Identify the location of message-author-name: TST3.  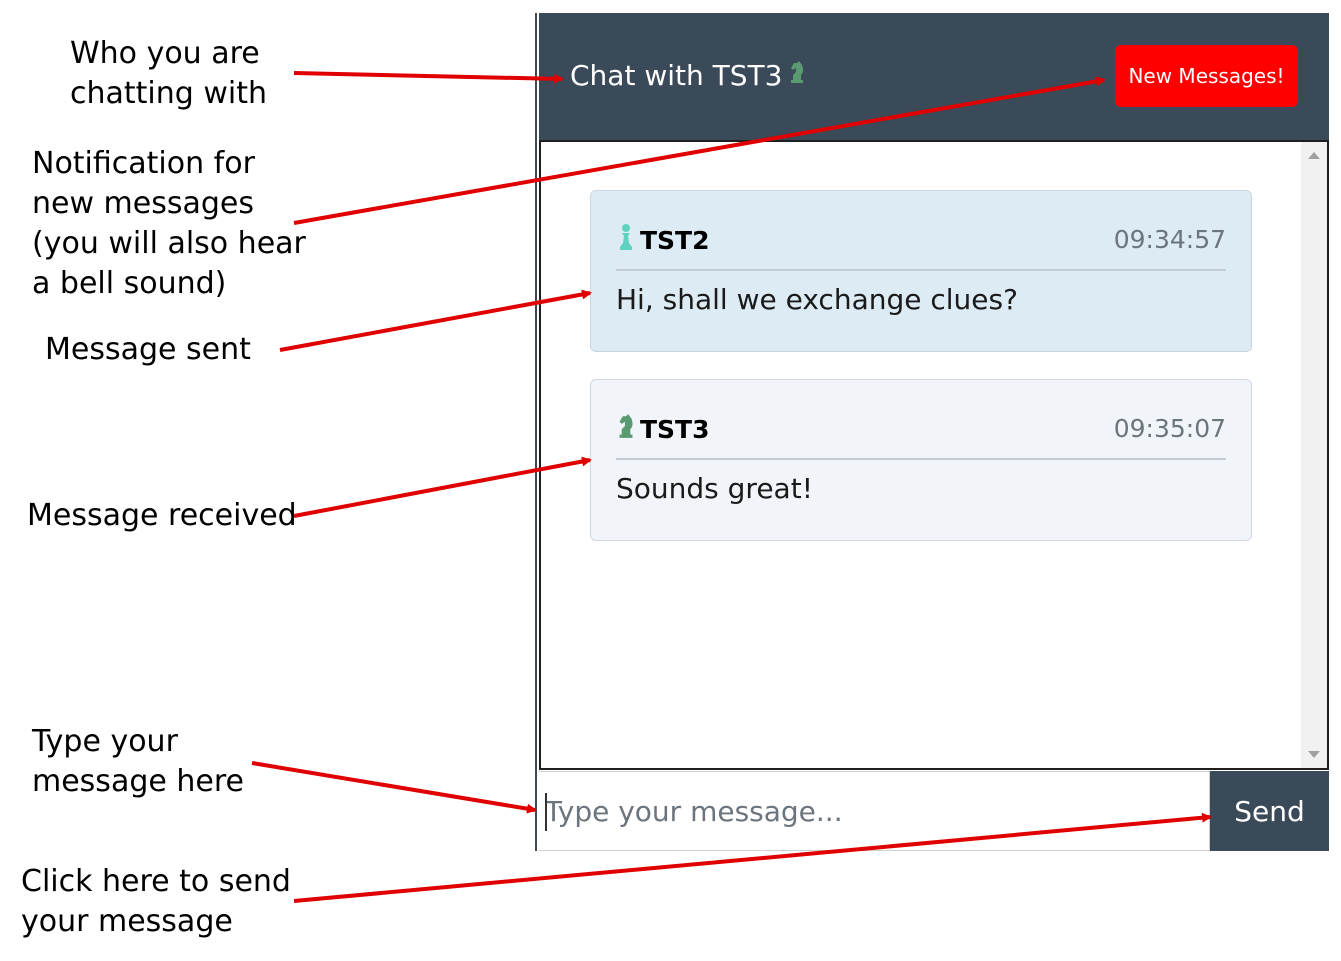
(675, 429).